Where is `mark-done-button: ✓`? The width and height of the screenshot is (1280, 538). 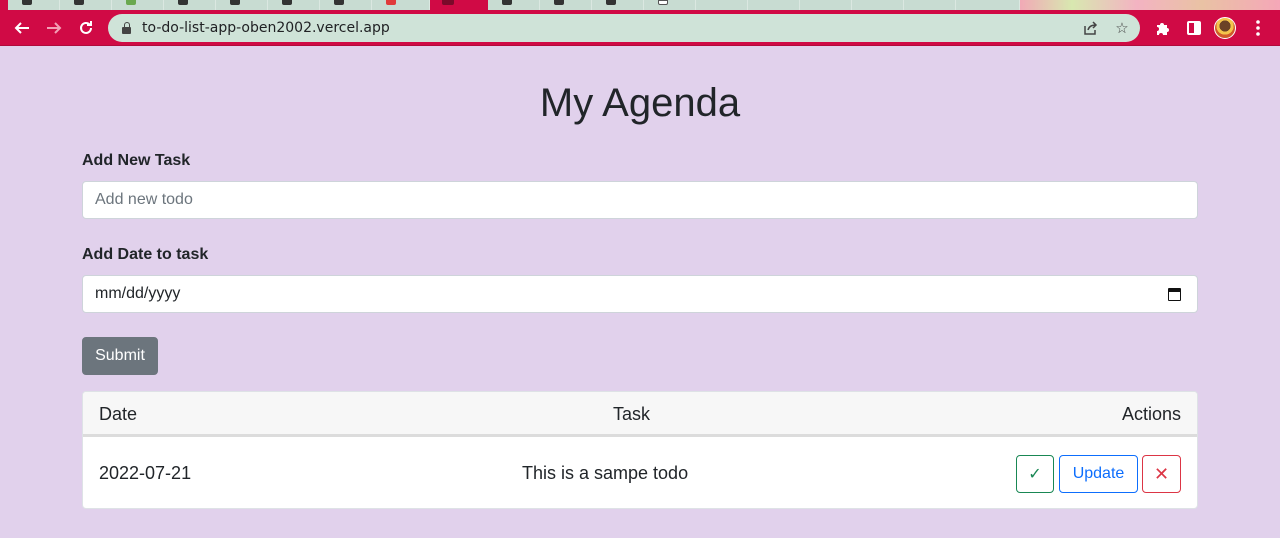 mark-done-button: ✓ is located at coordinates (1035, 474).